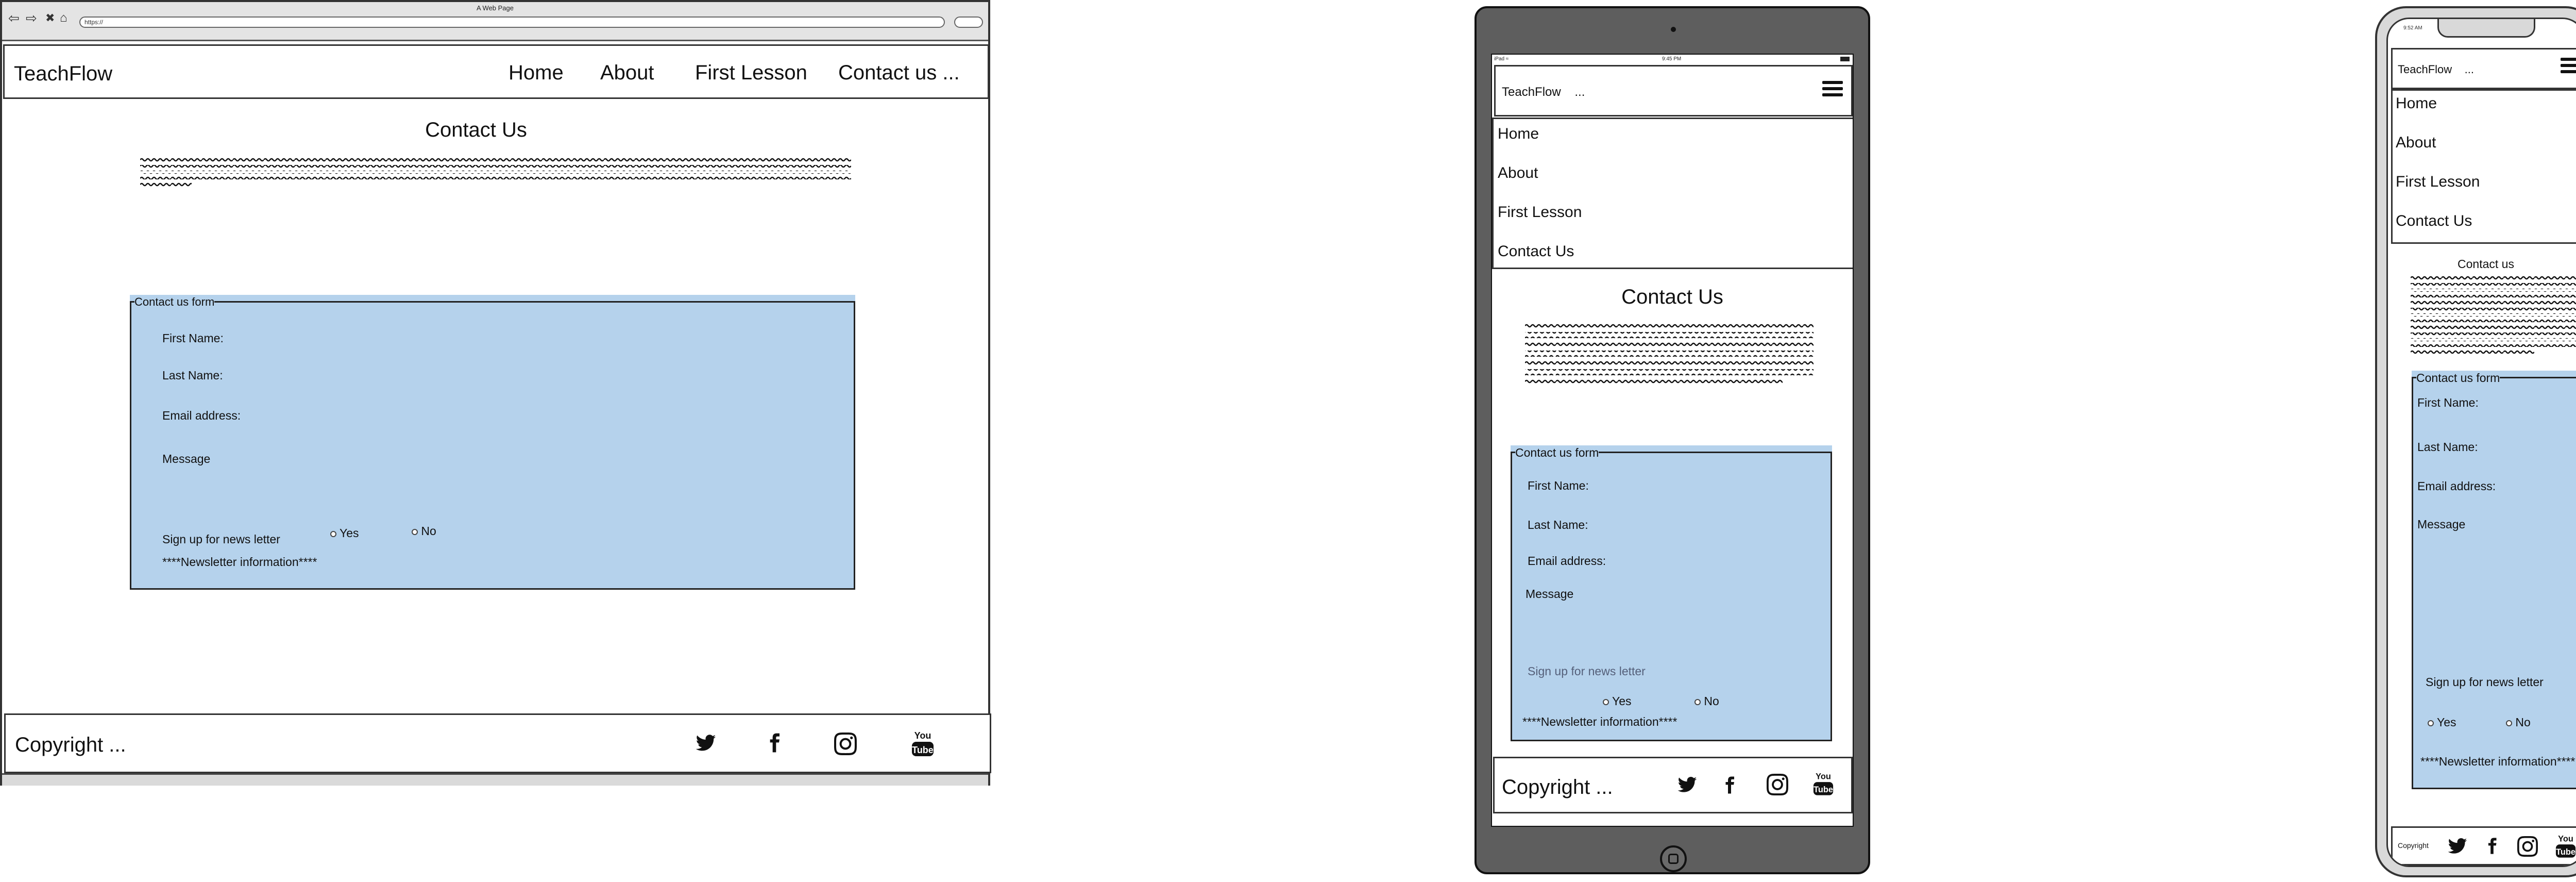  What do you see at coordinates (174, 302) in the screenshot?
I see `form-legend: Contact us form` at bounding box center [174, 302].